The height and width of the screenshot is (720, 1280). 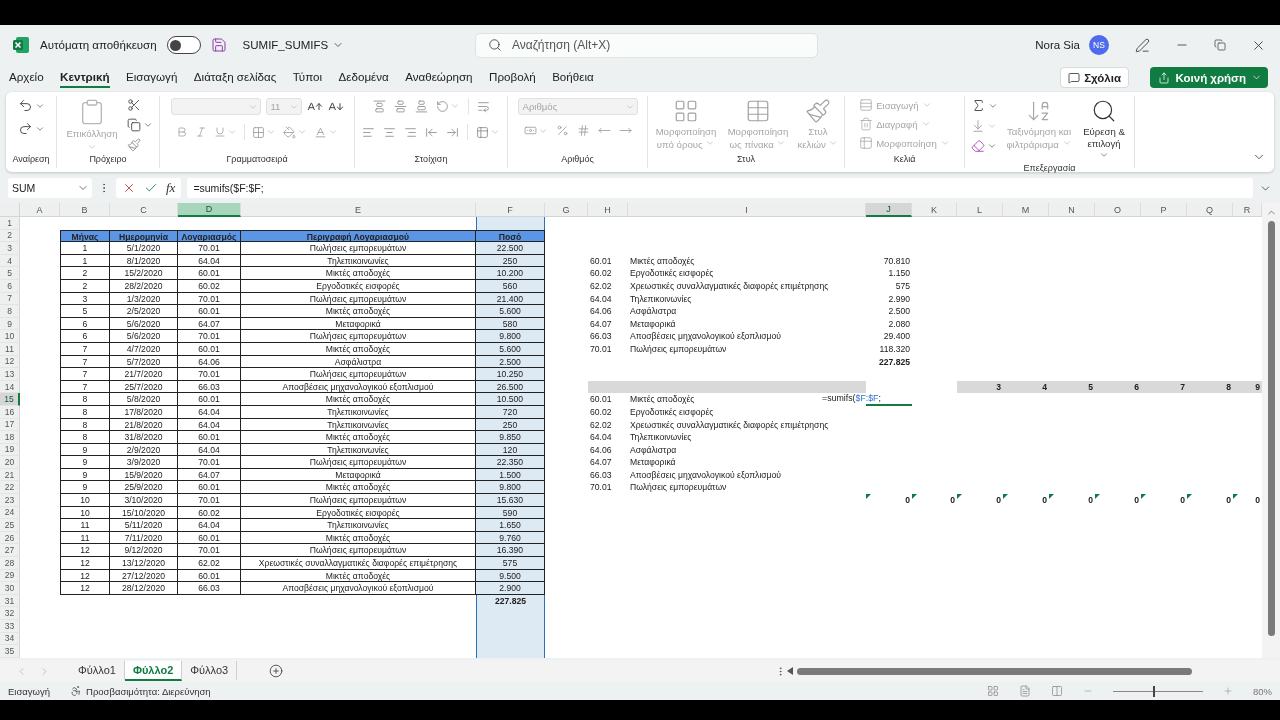 I want to click on cancel-icon, so click(x=129, y=188).